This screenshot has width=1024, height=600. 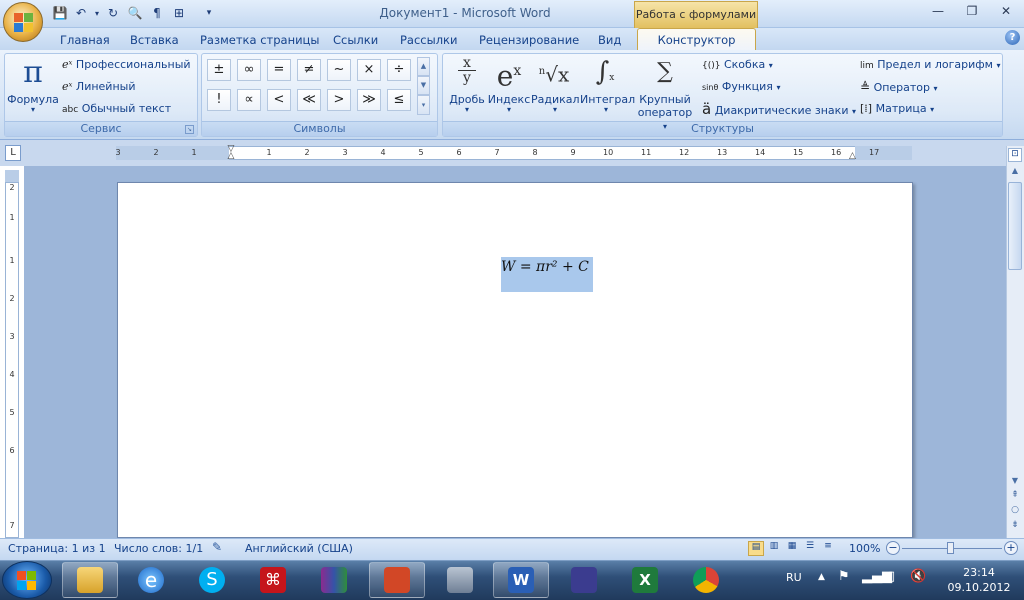 I want to click on large-operator-button: Крупный оператор ▾, so click(x=665, y=113).